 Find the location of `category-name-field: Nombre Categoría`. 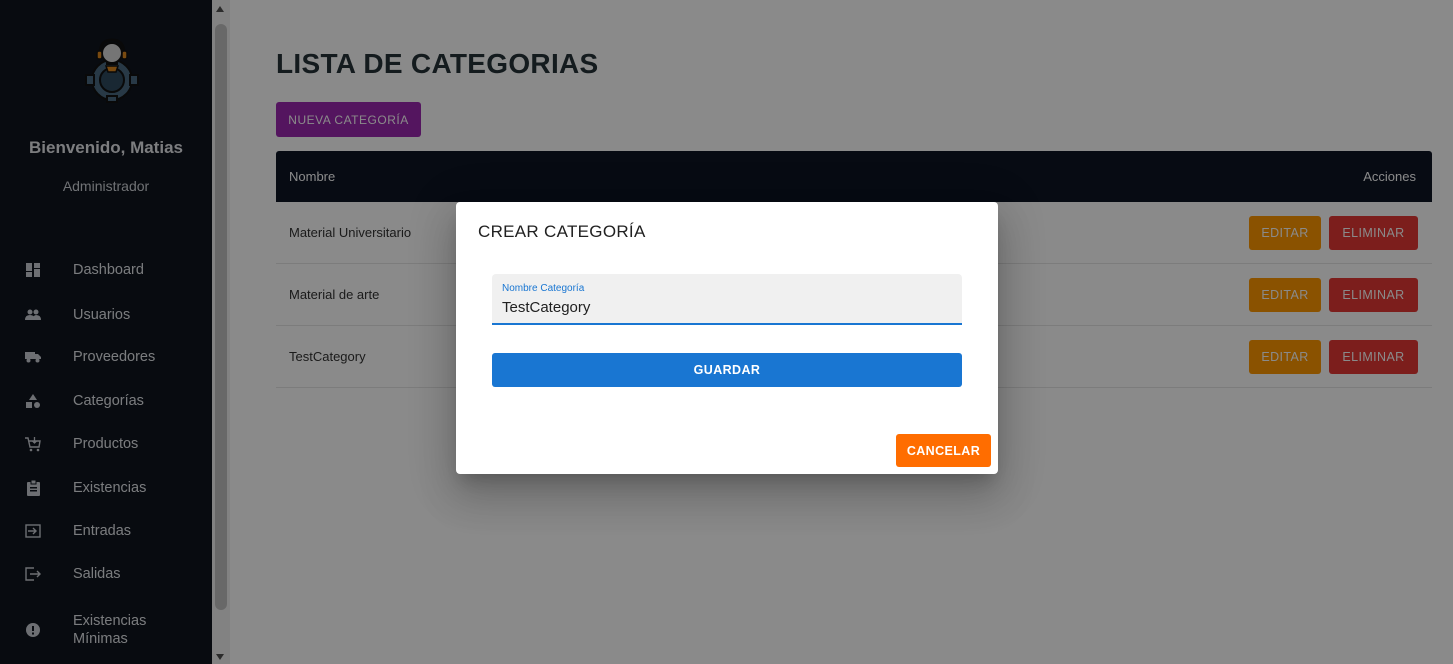

category-name-field: Nombre Categoría is located at coordinates (727, 299).